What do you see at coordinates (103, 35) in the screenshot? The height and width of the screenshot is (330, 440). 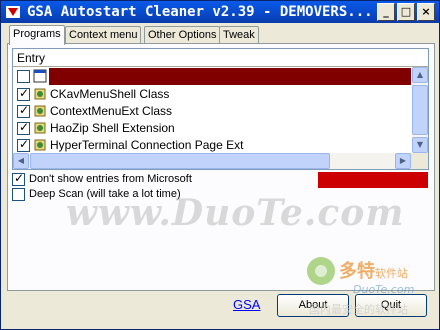 I see `tab-context-menu: Context menu` at bounding box center [103, 35].